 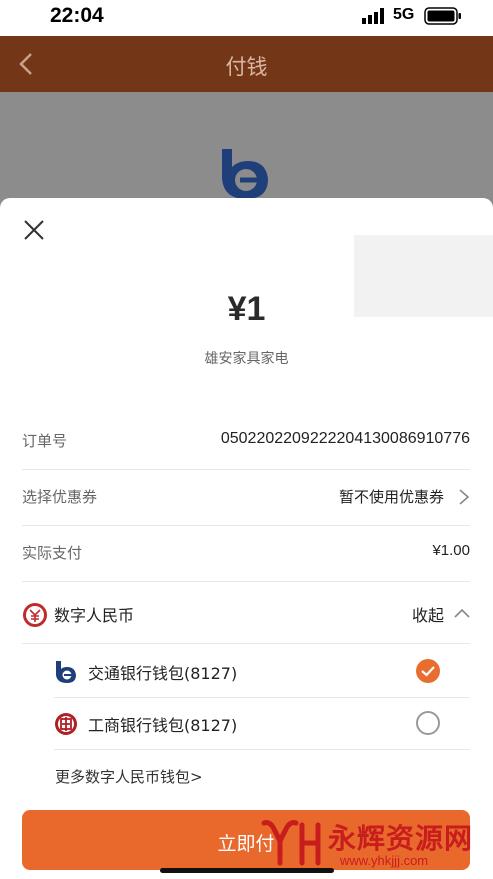 I want to click on watermark: 永辉资源网 www.yhkjjj.com, so click(x=373, y=843).